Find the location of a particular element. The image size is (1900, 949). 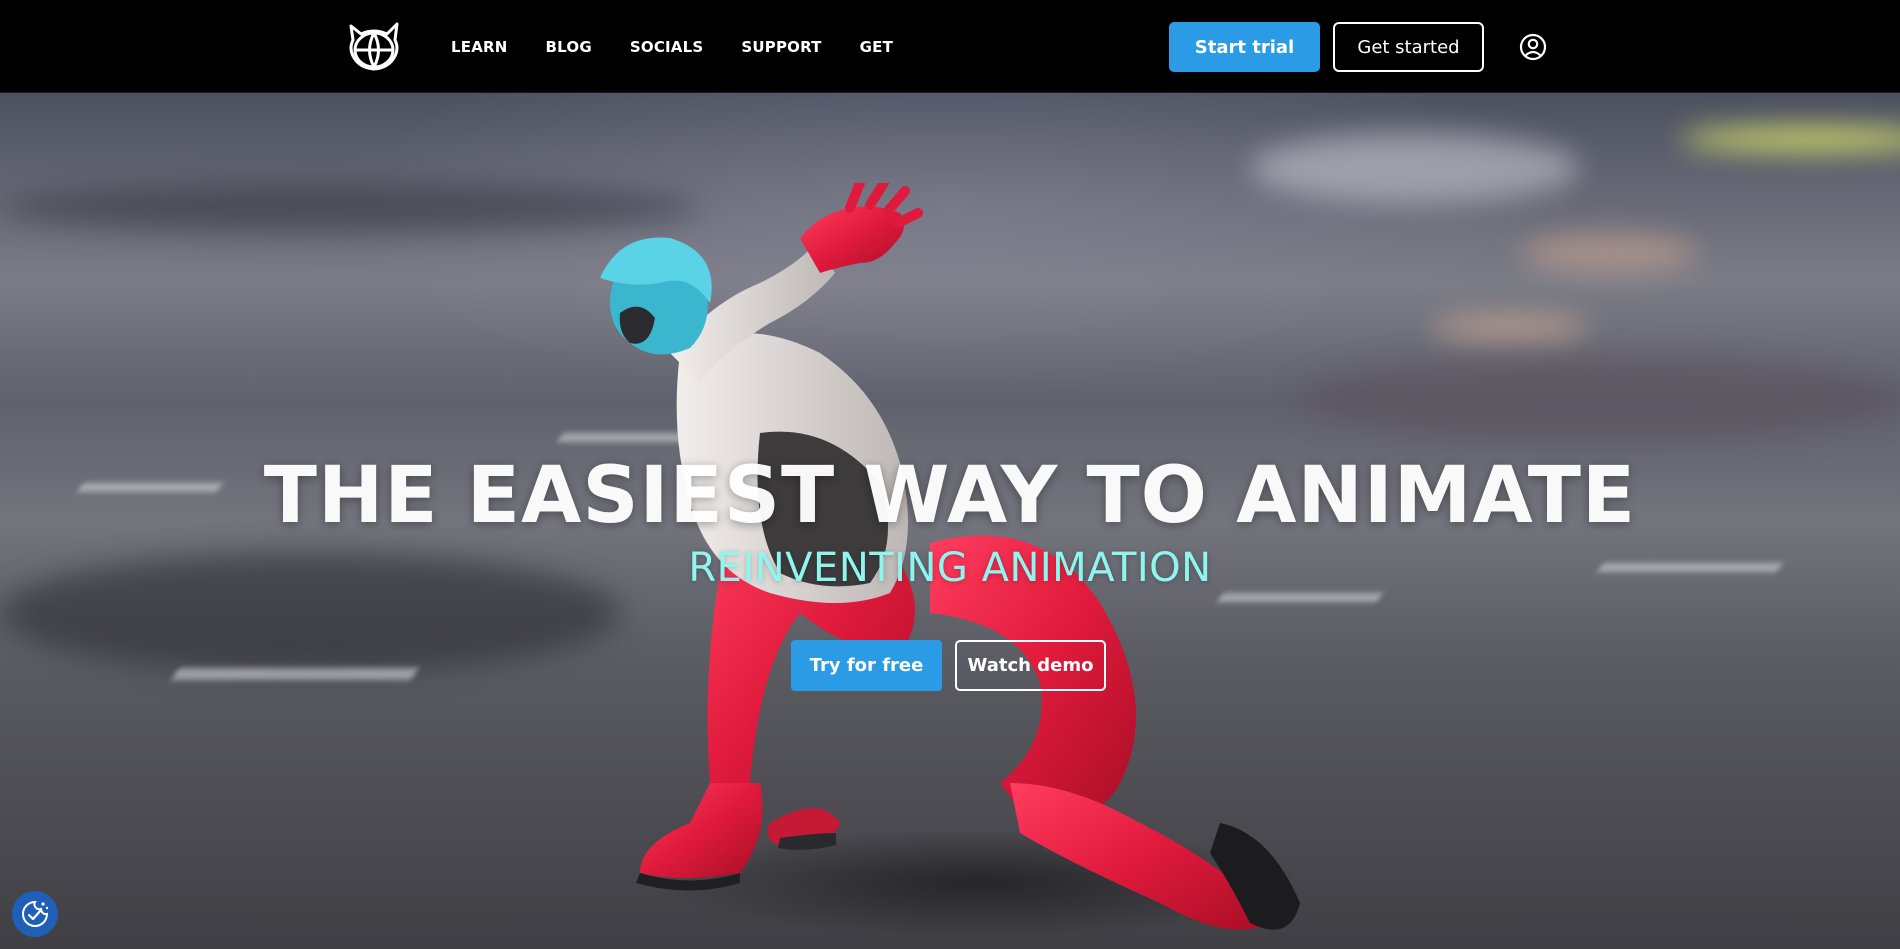

cookie-settings-button is located at coordinates (35, 914).